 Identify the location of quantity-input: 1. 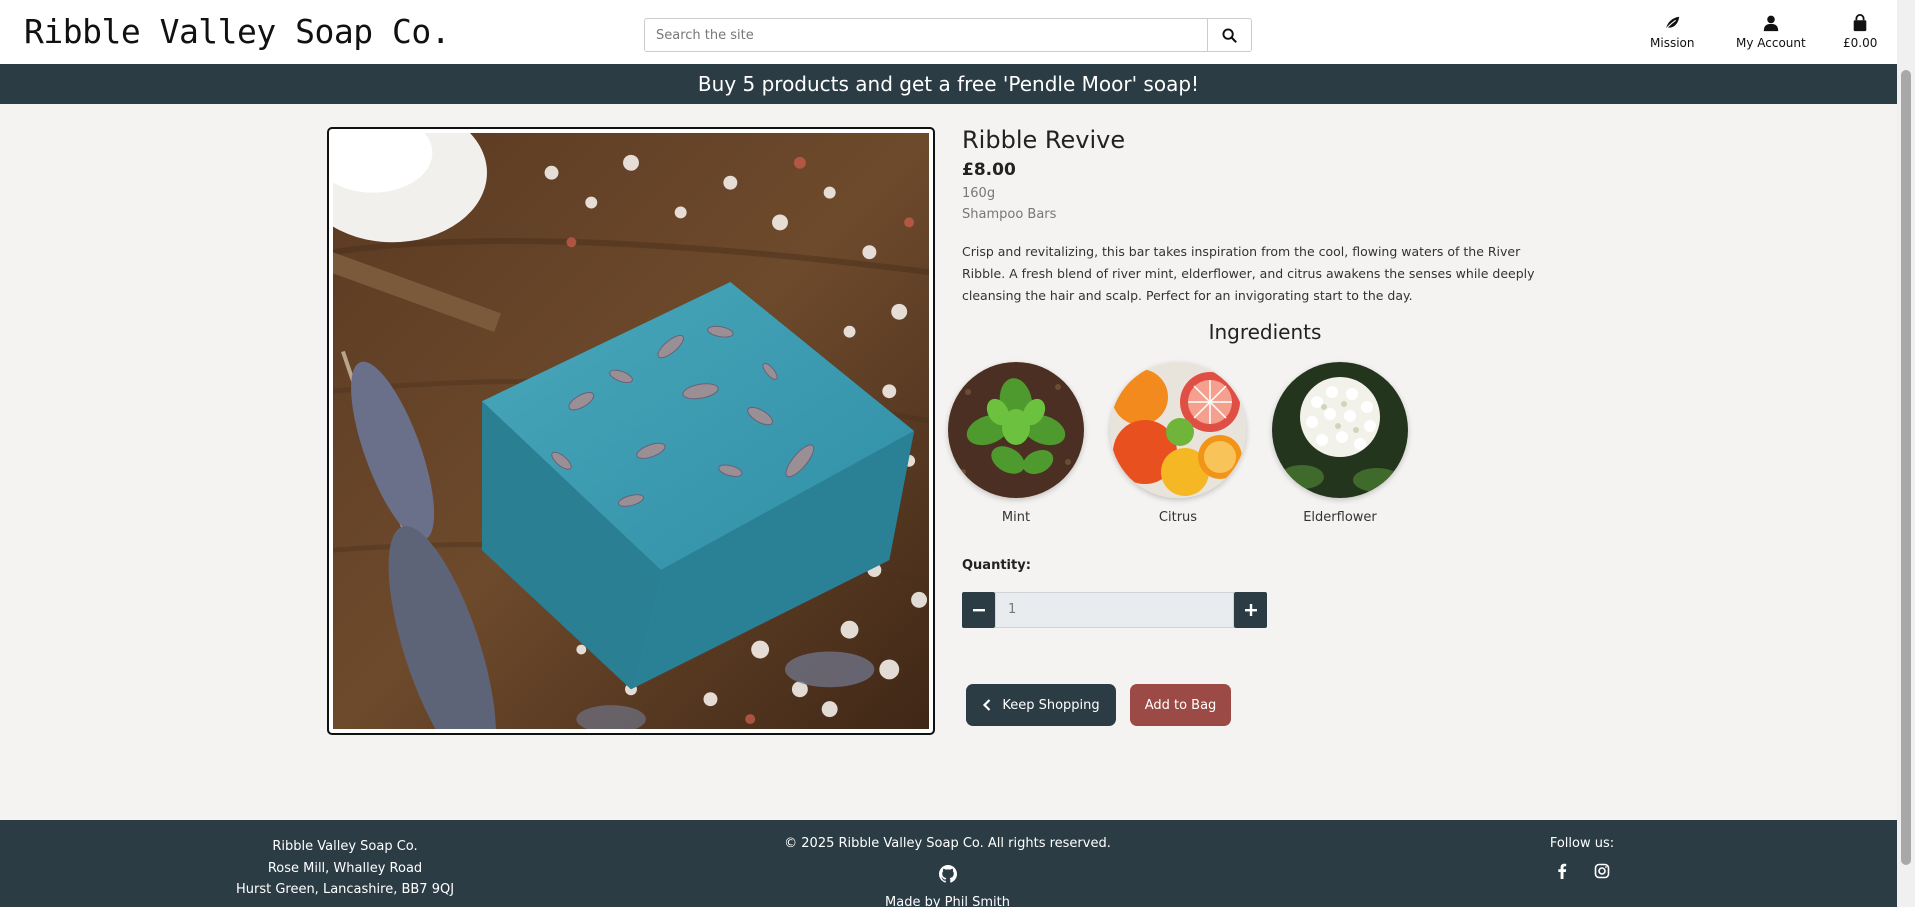
(1114, 610).